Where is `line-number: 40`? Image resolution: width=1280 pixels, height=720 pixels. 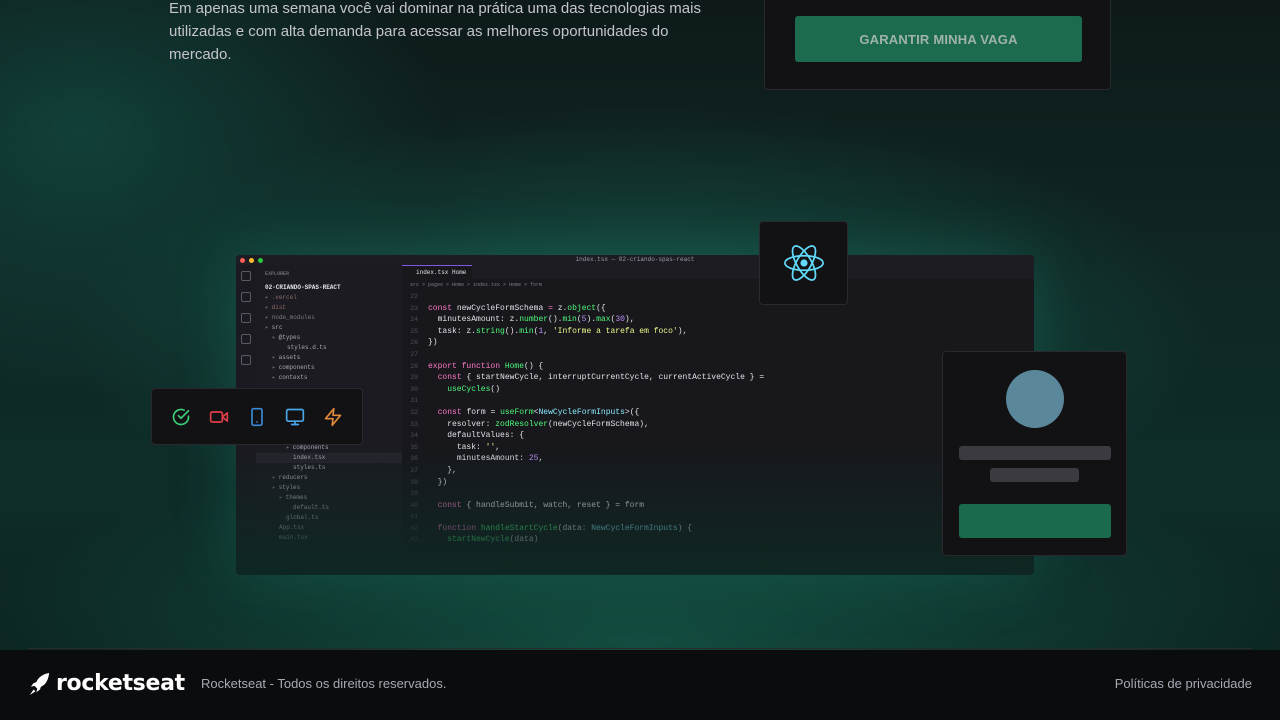
line-number: 40 is located at coordinates (414, 505).